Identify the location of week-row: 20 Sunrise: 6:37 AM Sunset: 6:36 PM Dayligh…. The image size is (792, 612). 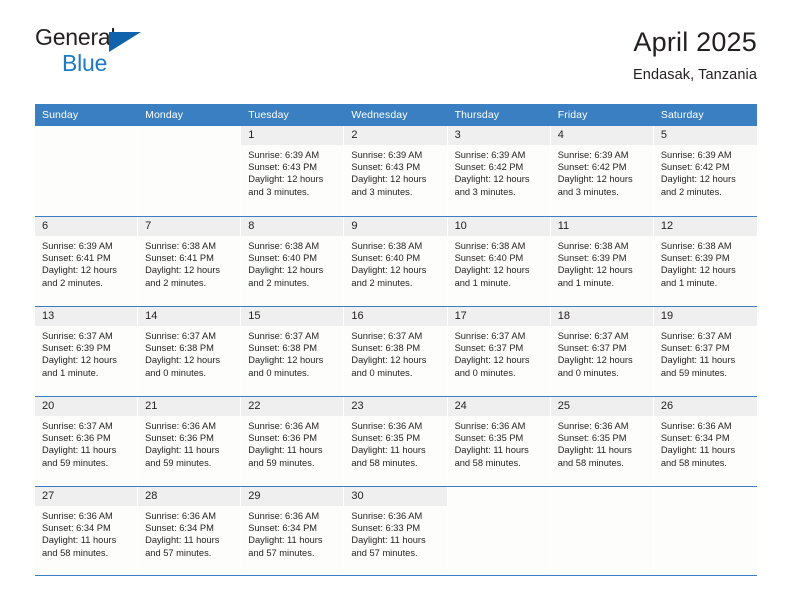
(396, 441).